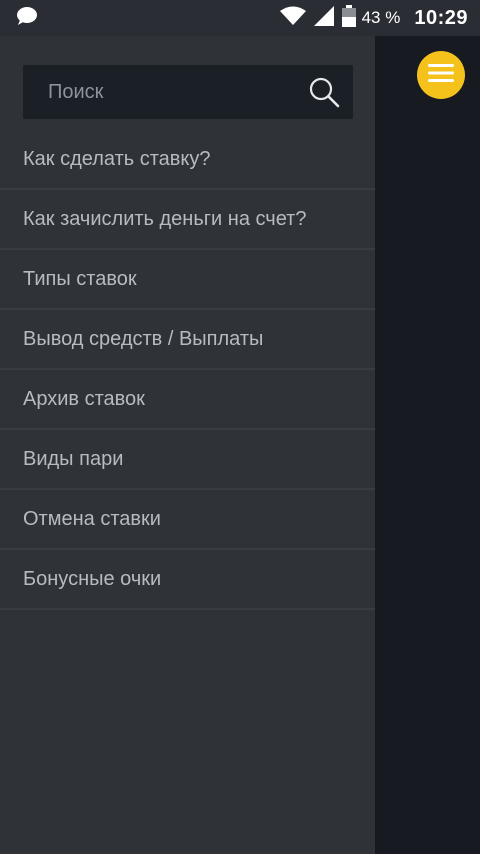  I want to click on menu-item-label: Архив ставок, so click(84, 398).